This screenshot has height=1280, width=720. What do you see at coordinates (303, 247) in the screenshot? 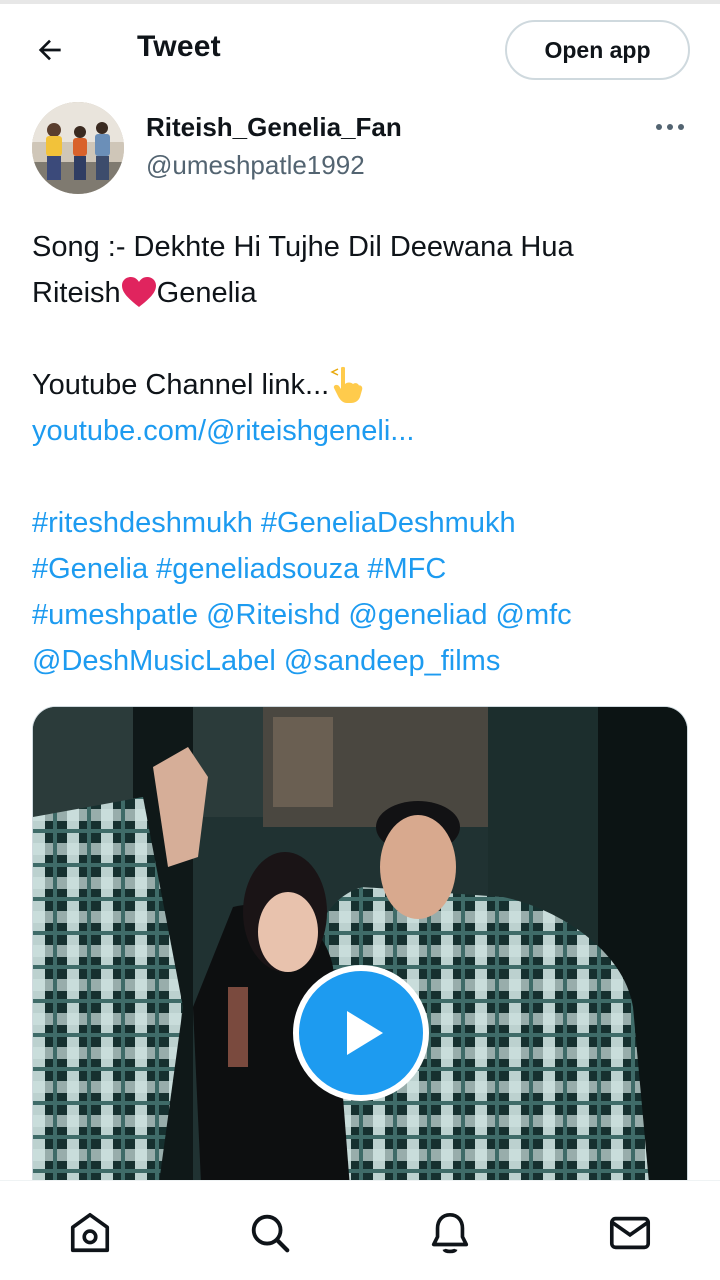
I see `tweet-line: Song :- Dekhte Hi Tujhe Dil Deewana Hua` at bounding box center [303, 247].